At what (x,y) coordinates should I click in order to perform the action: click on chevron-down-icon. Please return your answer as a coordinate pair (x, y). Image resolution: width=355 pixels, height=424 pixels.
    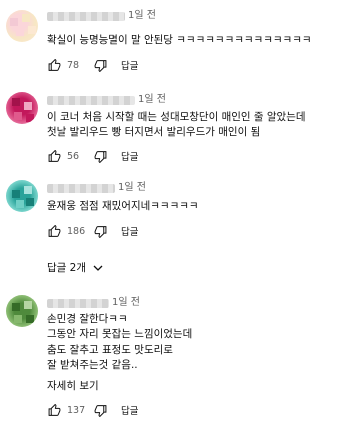
    Looking at the image, I should click on (98, 268).